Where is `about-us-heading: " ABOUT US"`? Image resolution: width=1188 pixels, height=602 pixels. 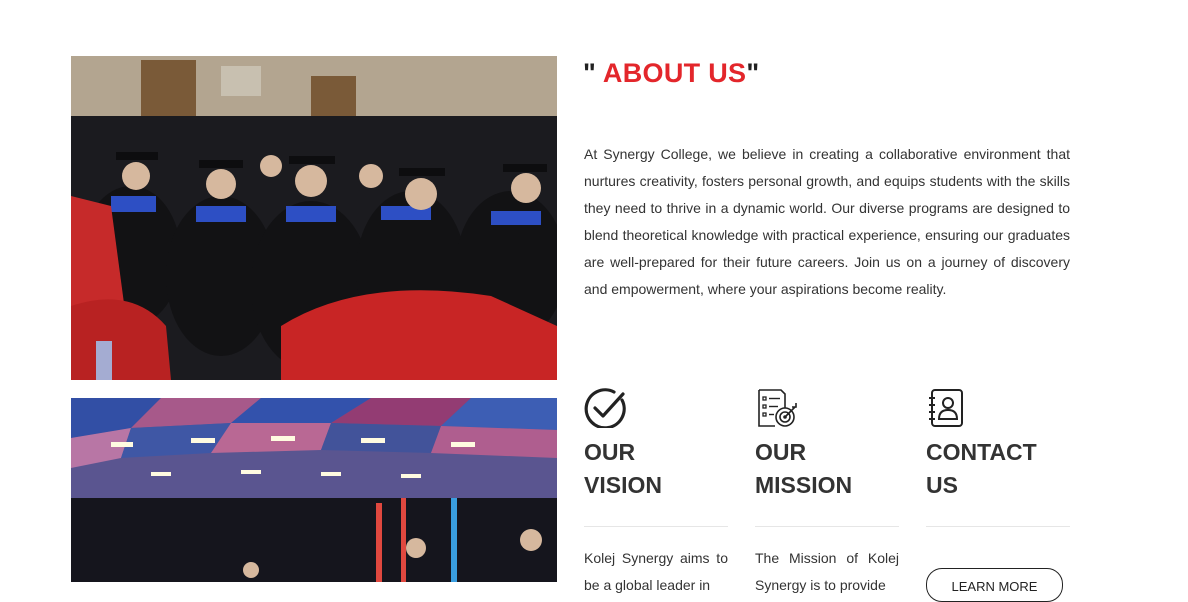 about-us-heading: " ABOUT US" is located at coordinates (671, 73).